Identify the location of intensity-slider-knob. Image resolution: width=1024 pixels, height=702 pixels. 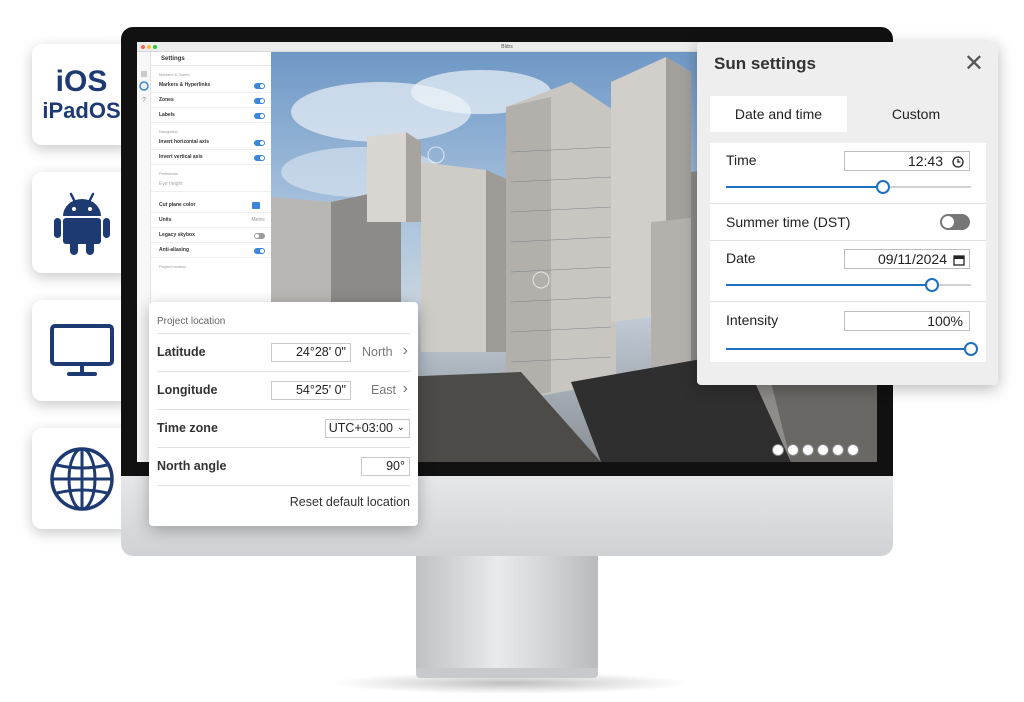
(971, 349).